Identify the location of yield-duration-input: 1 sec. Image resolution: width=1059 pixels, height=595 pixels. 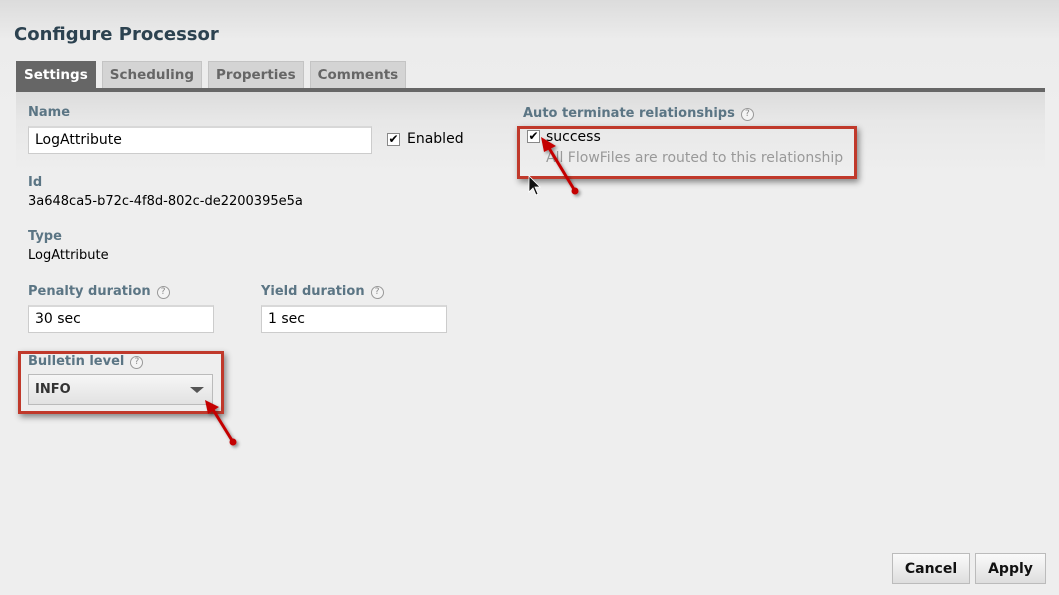
(354, 319).